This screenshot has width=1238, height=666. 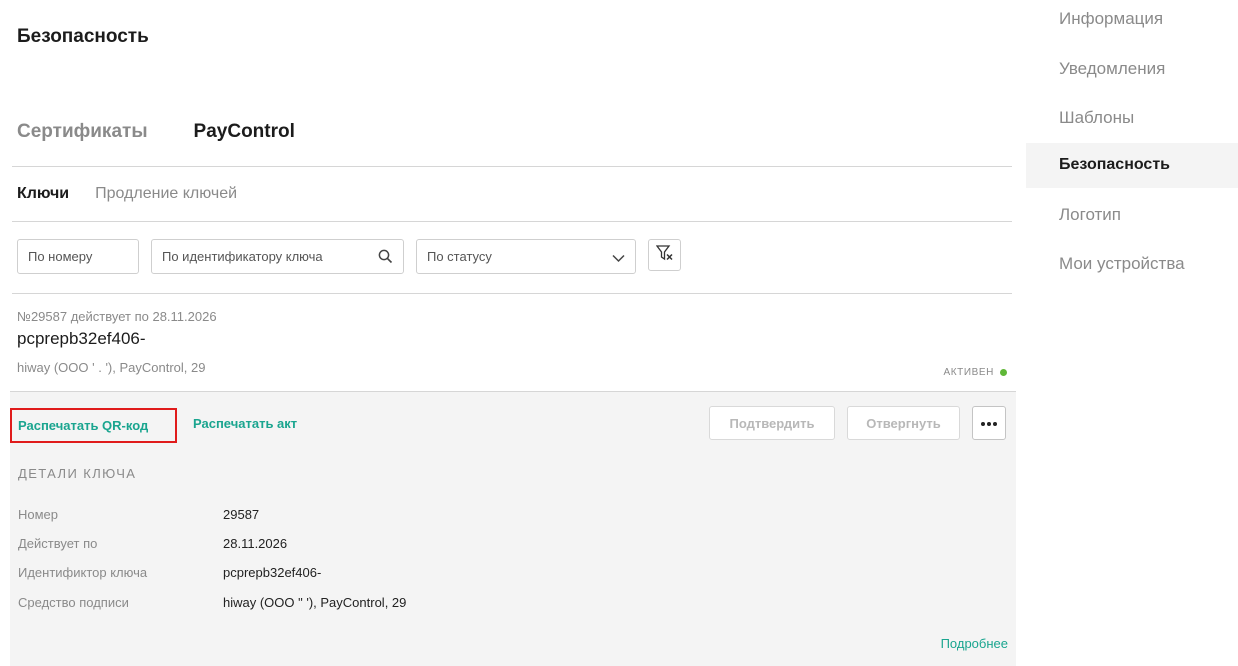 I want to click on more-options-icon, so click(x=989, y=423).